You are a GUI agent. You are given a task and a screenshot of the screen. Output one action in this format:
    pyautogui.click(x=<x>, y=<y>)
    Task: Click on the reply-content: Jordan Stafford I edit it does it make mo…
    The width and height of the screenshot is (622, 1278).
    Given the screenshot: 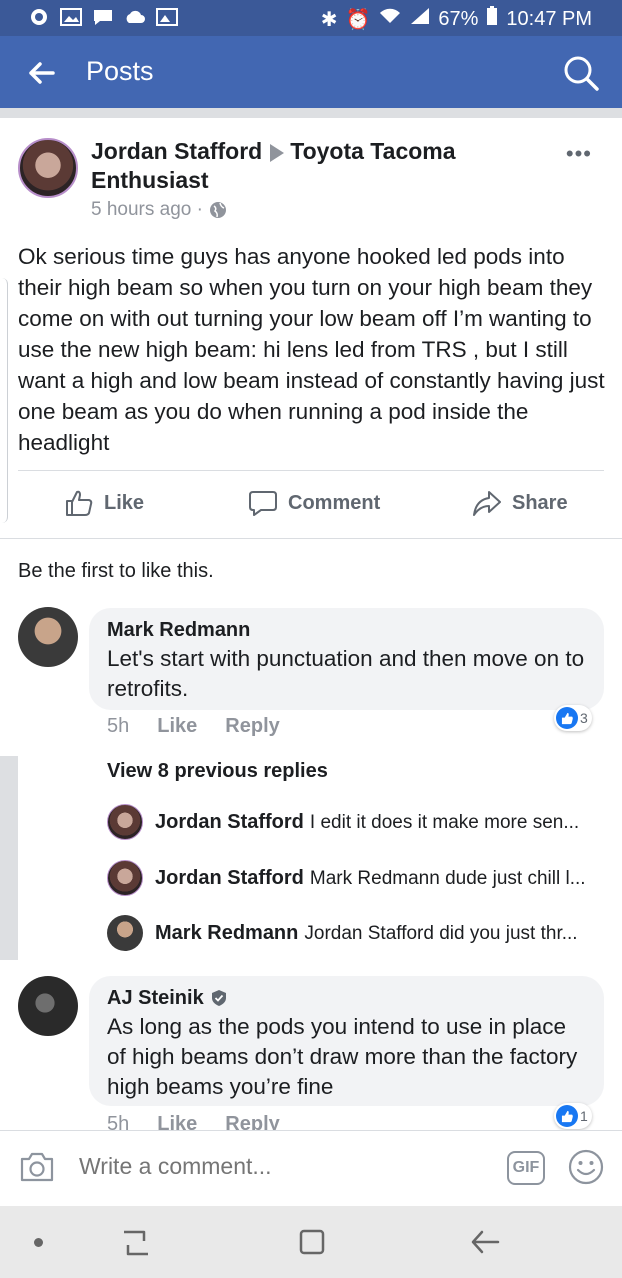 What is the action you would take?
    pyautogui.click(x=367, y=822)
    